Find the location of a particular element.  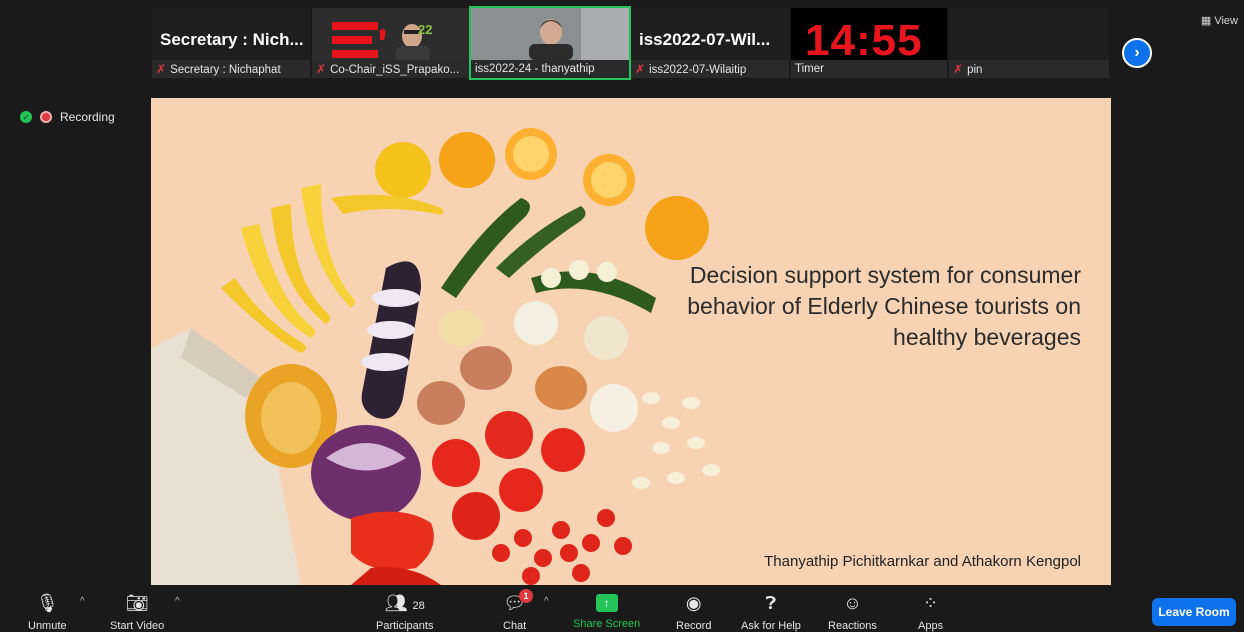

reactions-button: ☺ Reactions is located at coordinates (852, 612).